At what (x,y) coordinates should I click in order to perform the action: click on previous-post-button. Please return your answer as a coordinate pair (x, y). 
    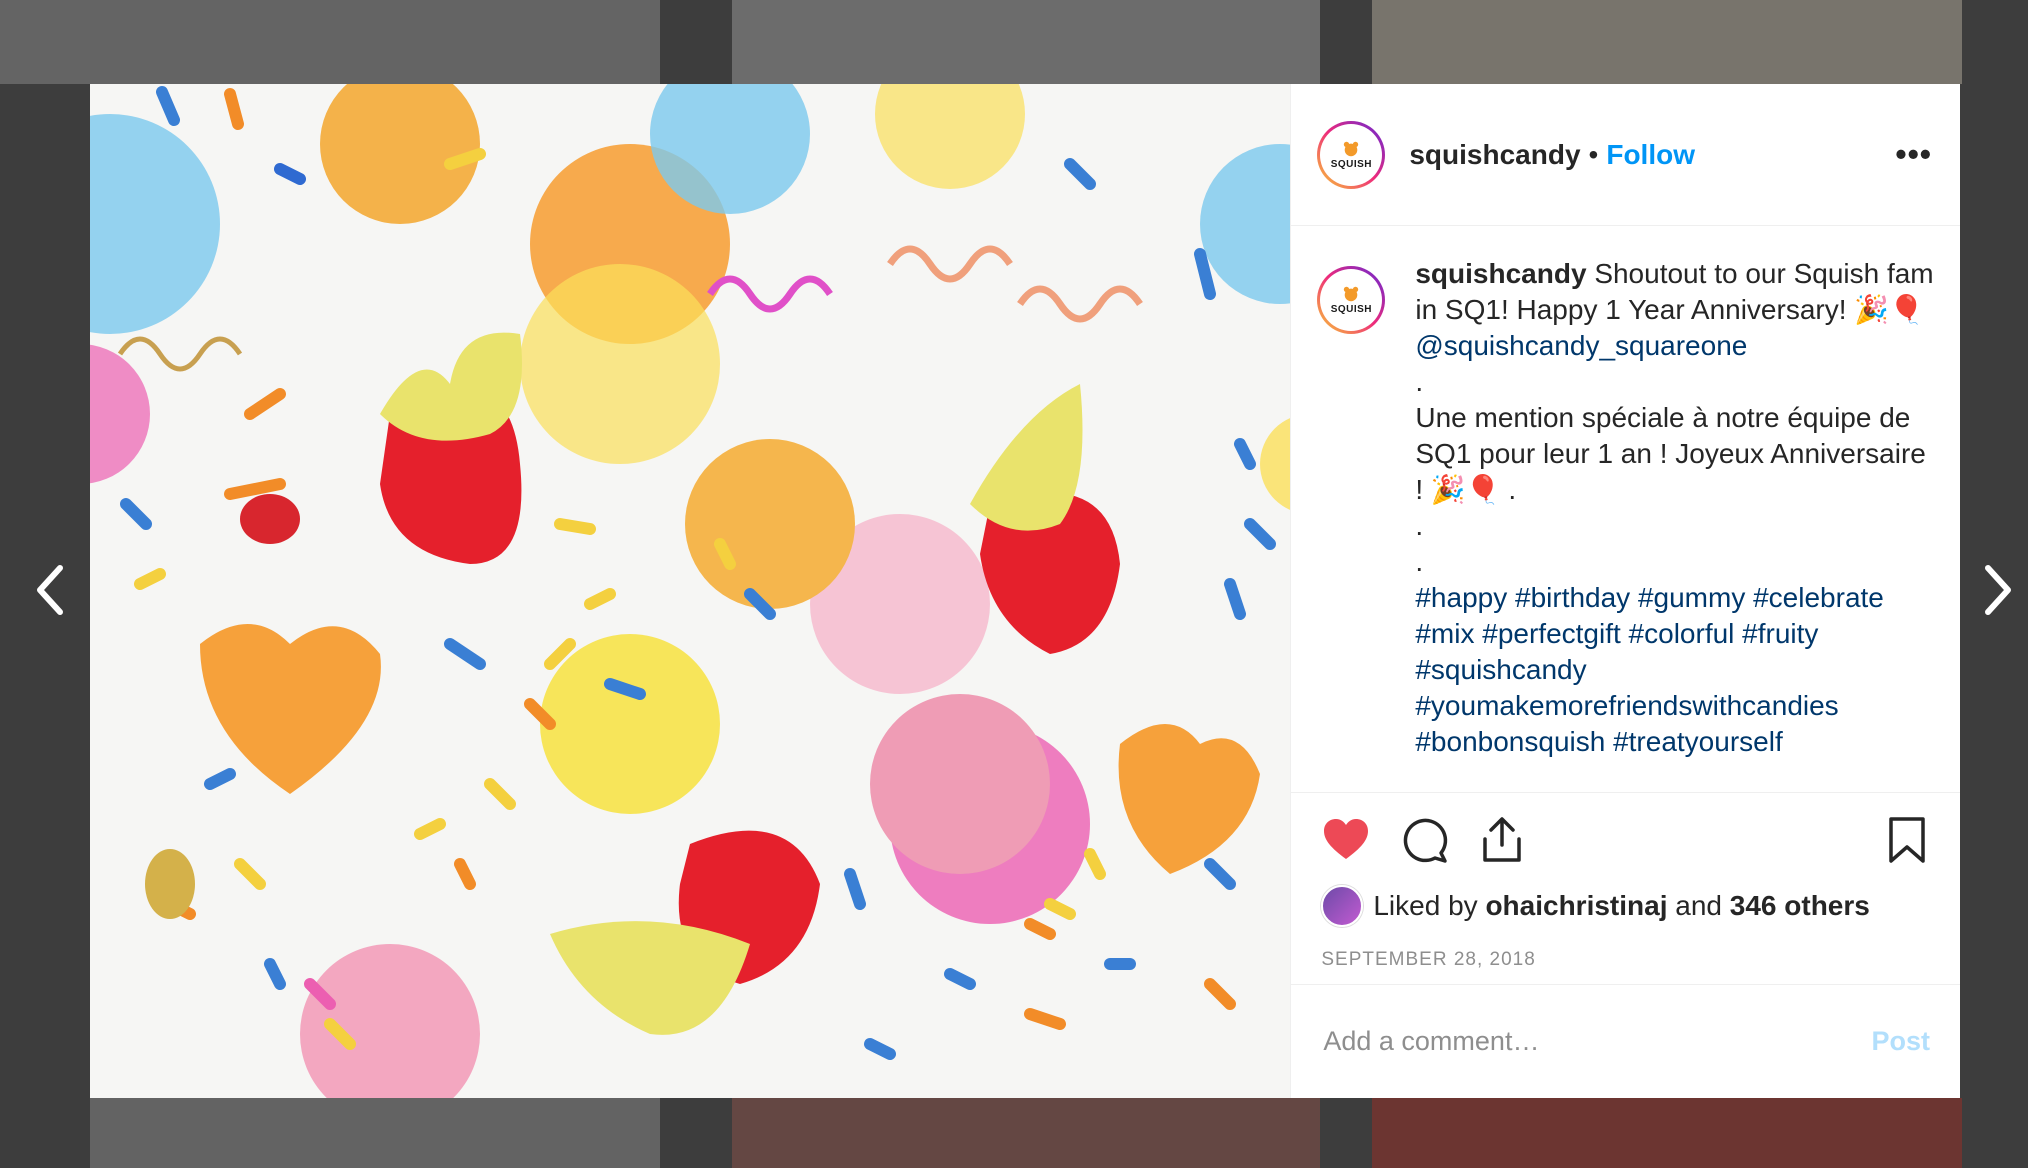
    Looking at the image, I should click on (50, 590).